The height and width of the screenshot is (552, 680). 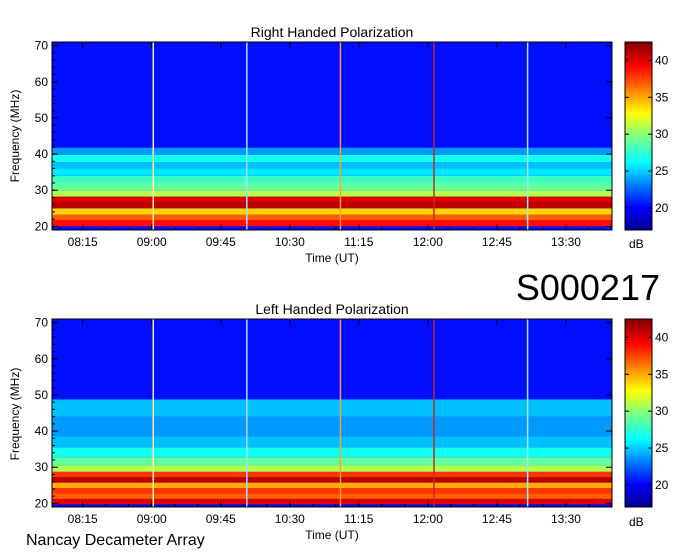 What do you see at coordinates (566, 242) in the screenshot?
I see `right-x-tick-label: 13:30` at bounding box center [566, 242].